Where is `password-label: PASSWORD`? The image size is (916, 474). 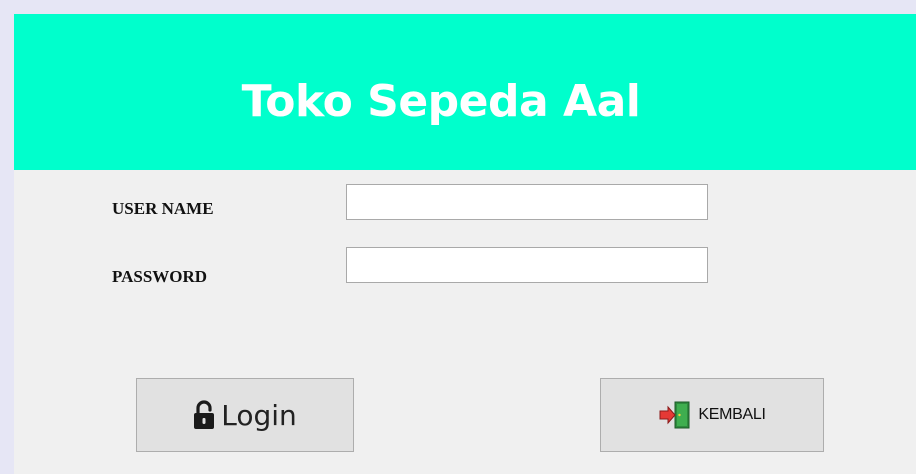 password-label: PASSWORD is located at coordinates (160, 276).